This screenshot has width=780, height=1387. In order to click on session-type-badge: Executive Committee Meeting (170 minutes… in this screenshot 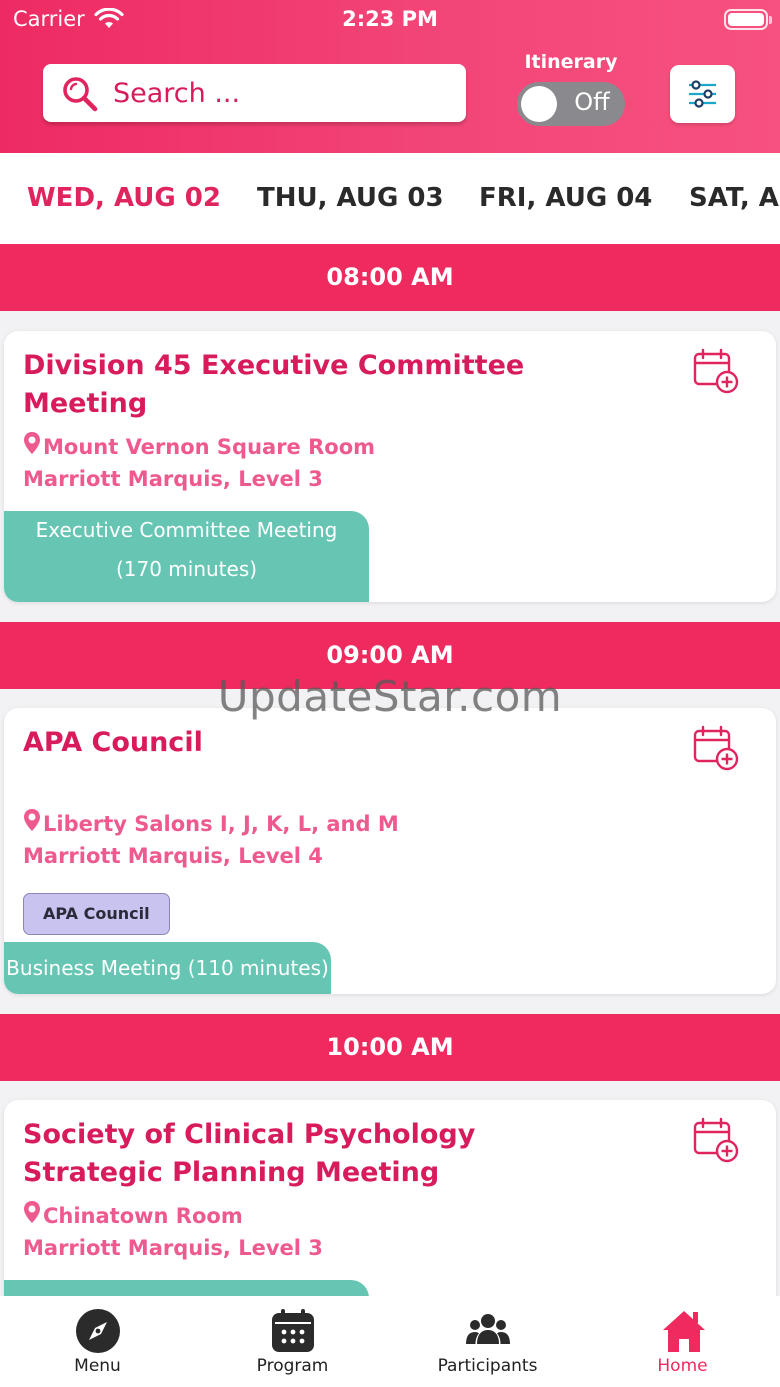, I will do `click(186, 556)`.